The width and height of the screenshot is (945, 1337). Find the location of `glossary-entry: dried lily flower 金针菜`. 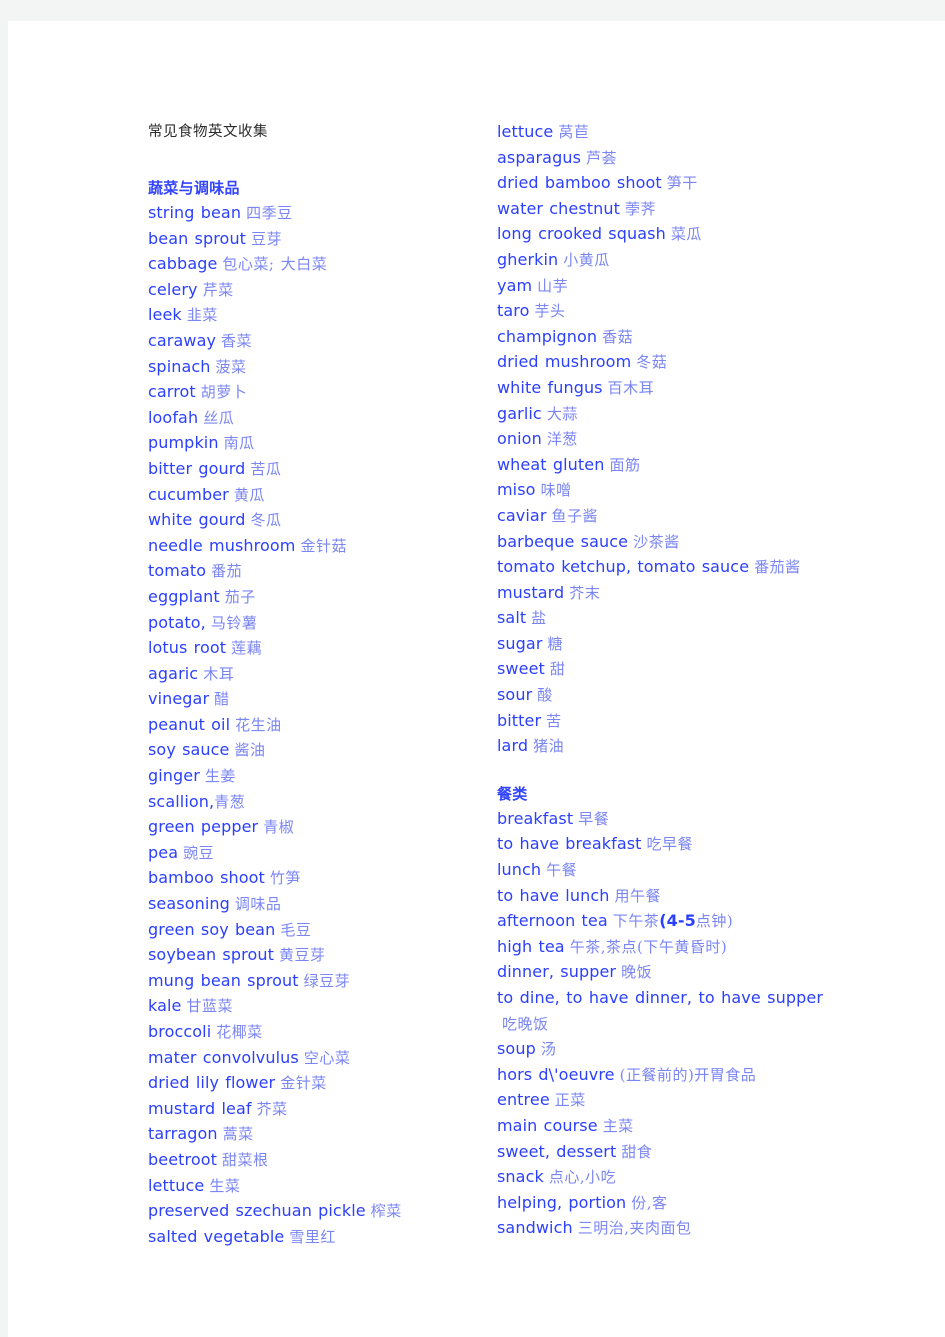

glossary-entry: dried lily flower 金针菜 is located at coordinates (313, 1084).